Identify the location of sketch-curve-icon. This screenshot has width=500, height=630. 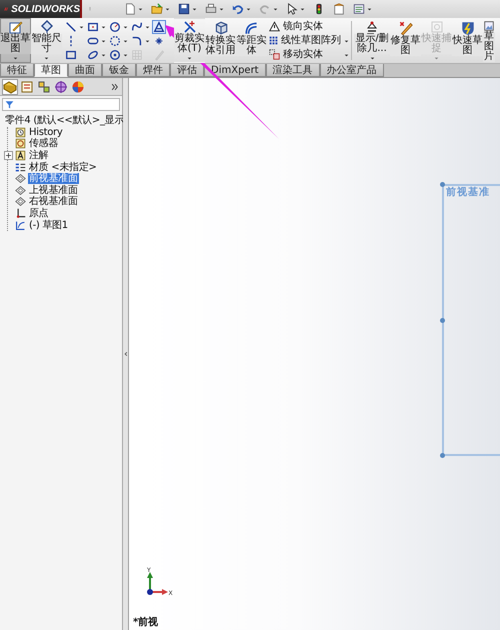
(20, 225).